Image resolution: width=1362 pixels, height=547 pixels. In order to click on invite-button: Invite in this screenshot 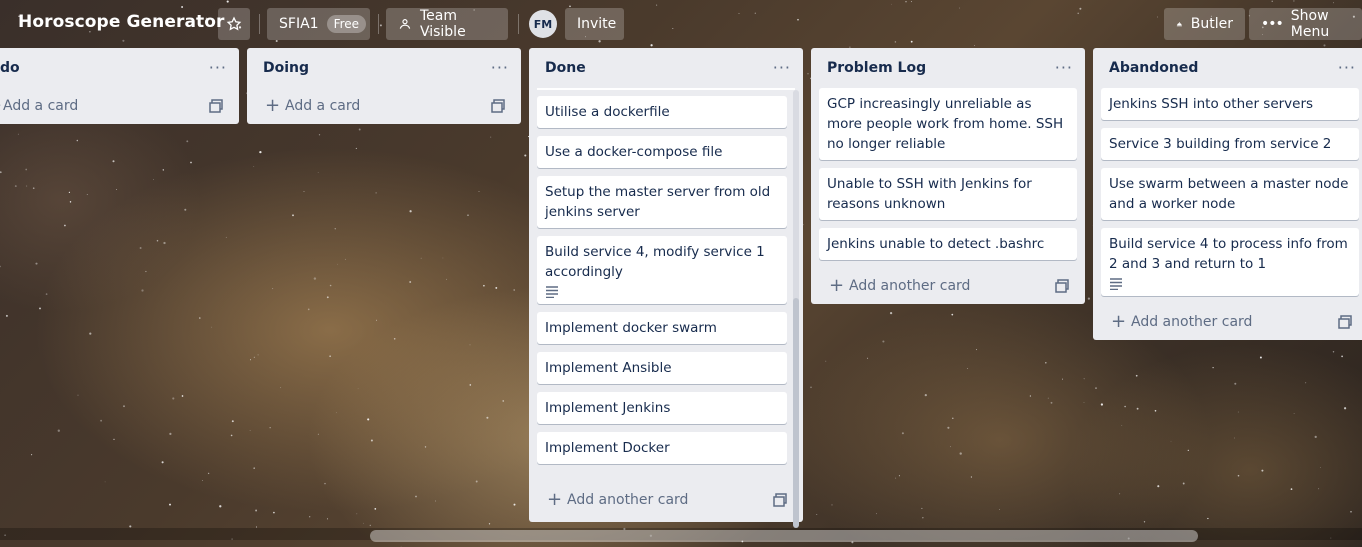, I will do `click(594, 24)`.